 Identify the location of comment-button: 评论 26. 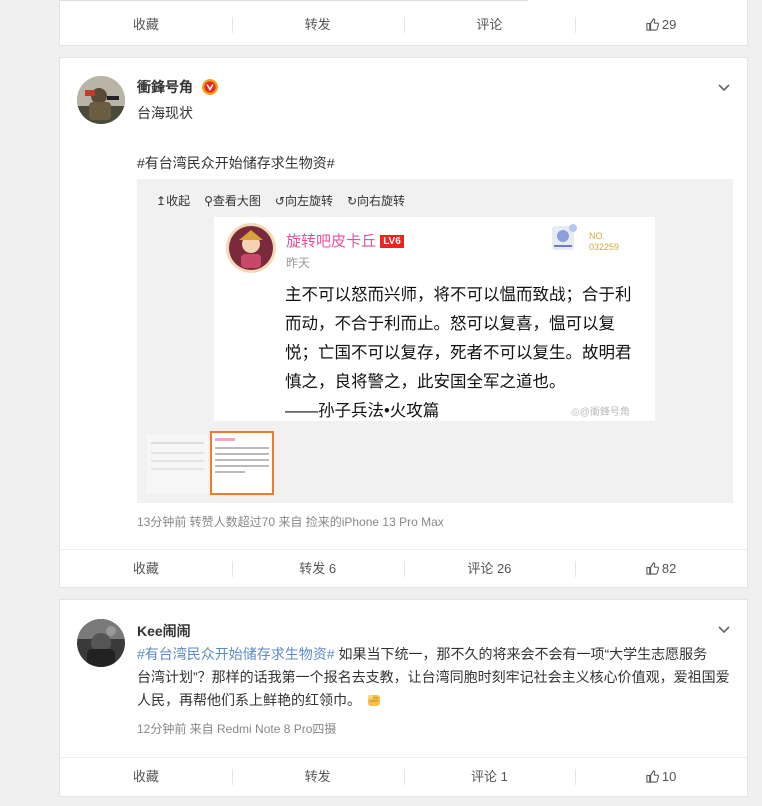
(489, 569).